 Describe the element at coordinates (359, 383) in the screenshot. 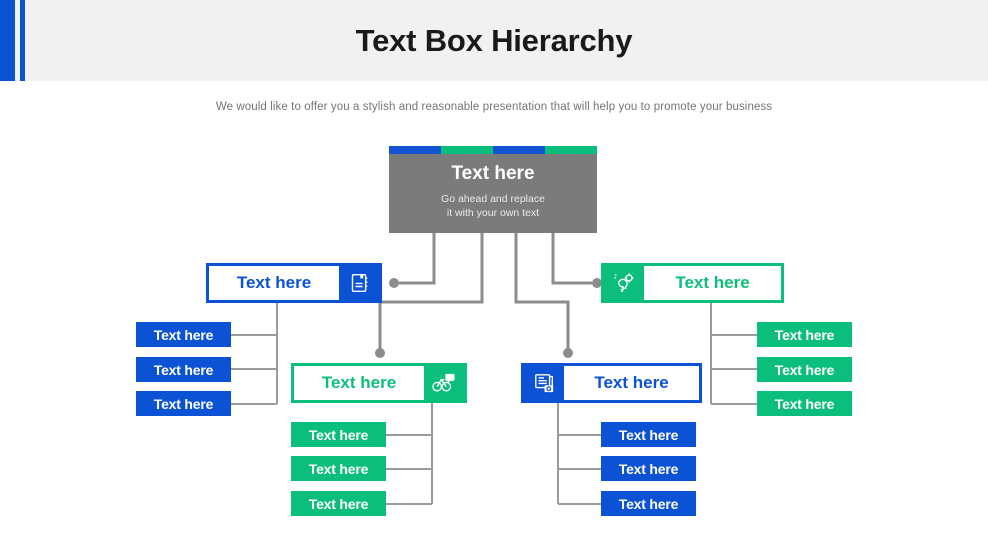

I see `node-mid-left-label: Text here` at that location.